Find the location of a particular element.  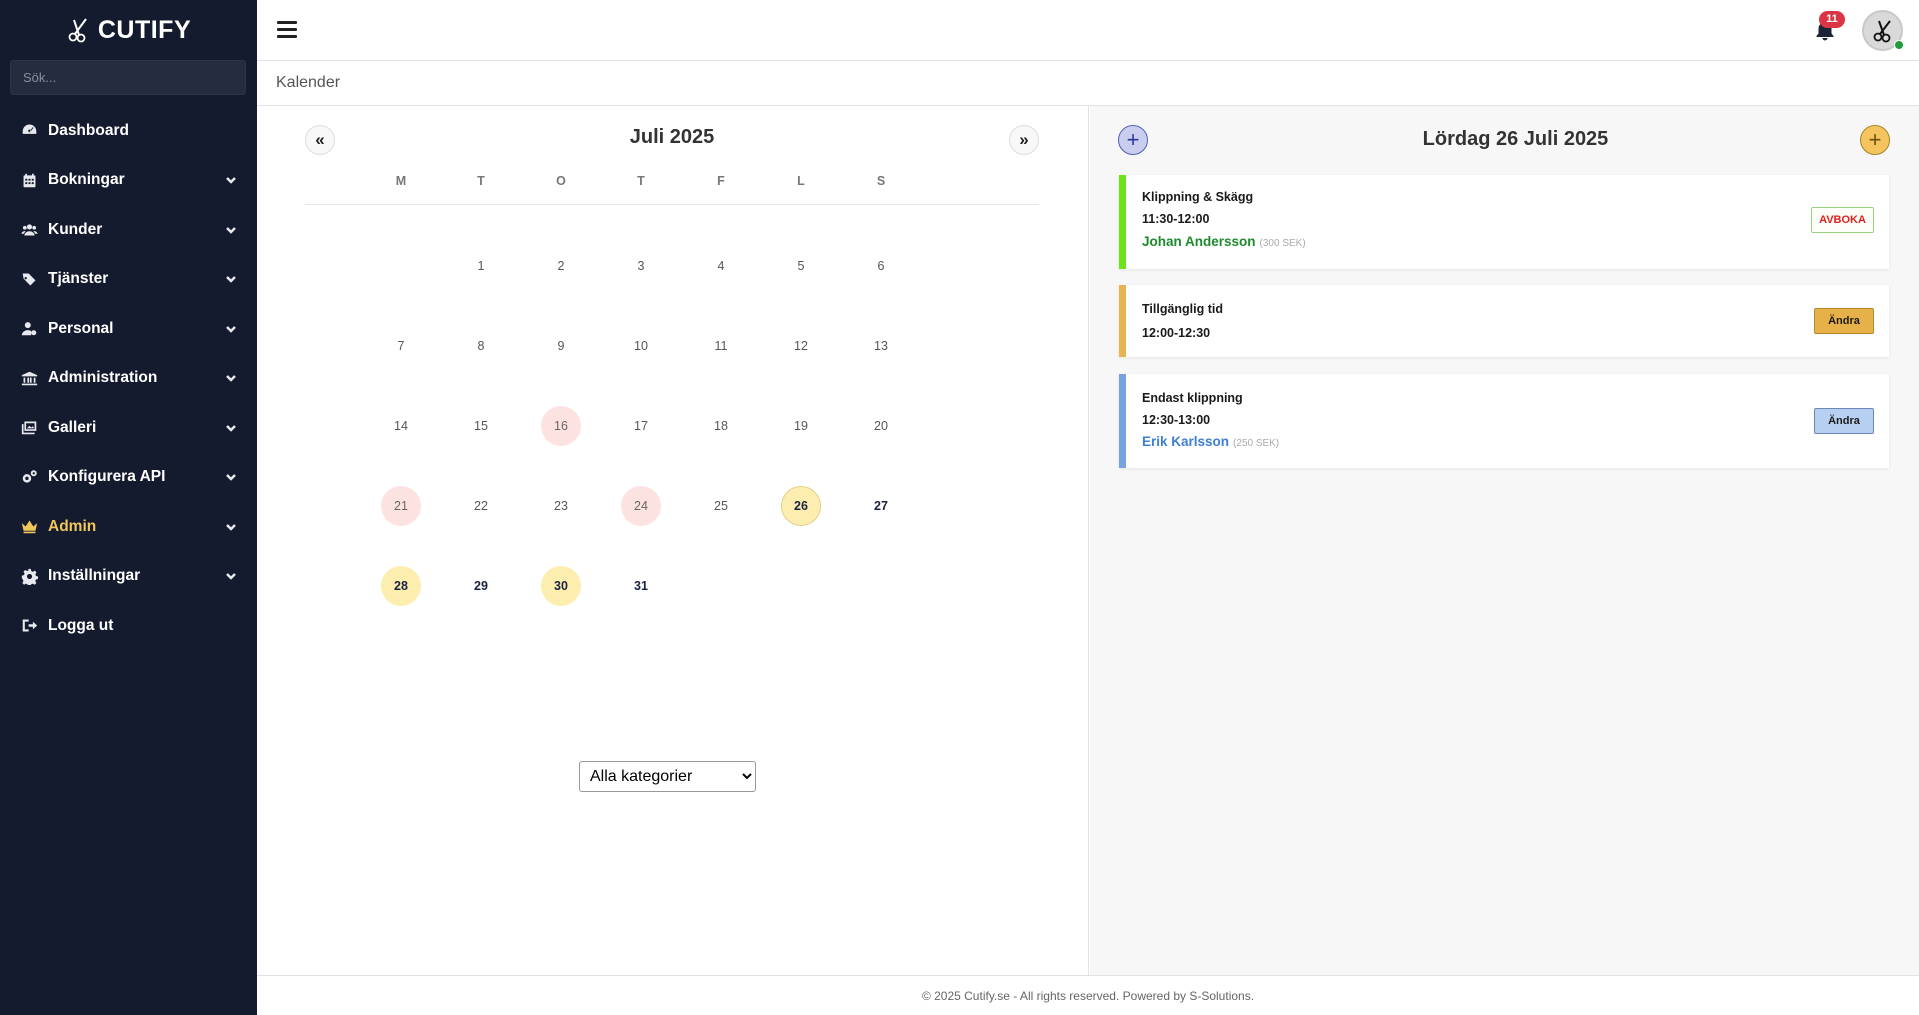

calendar-day: 3 is located at coordinates (641, 266).